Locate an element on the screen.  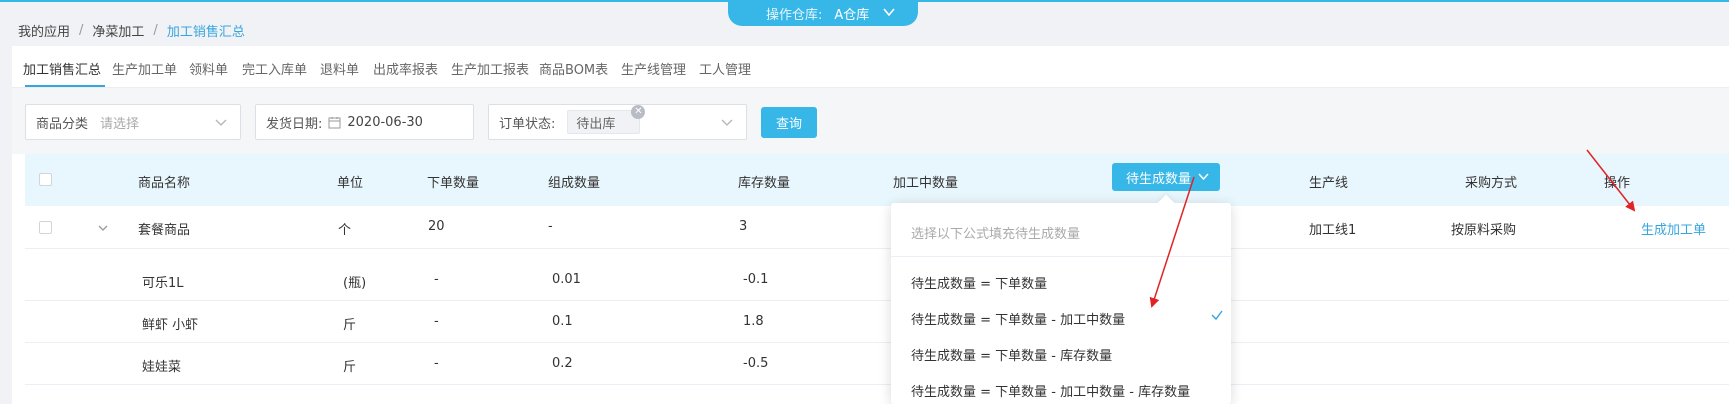
calendar-icon is located at coordinates (334, 122).